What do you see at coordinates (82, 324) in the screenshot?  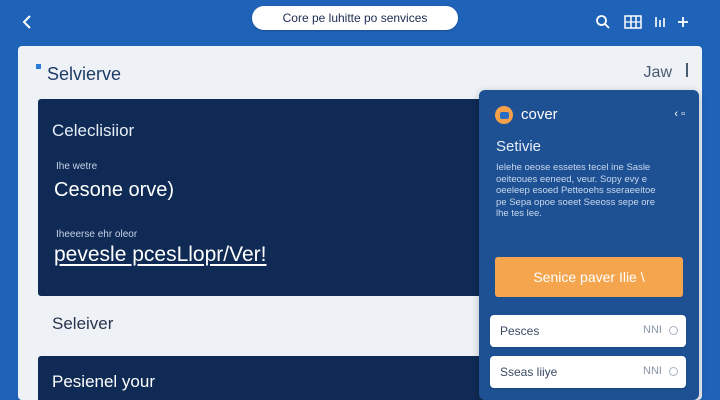 I see `selector-label: Seleiver` at bounding box center [82, 324].